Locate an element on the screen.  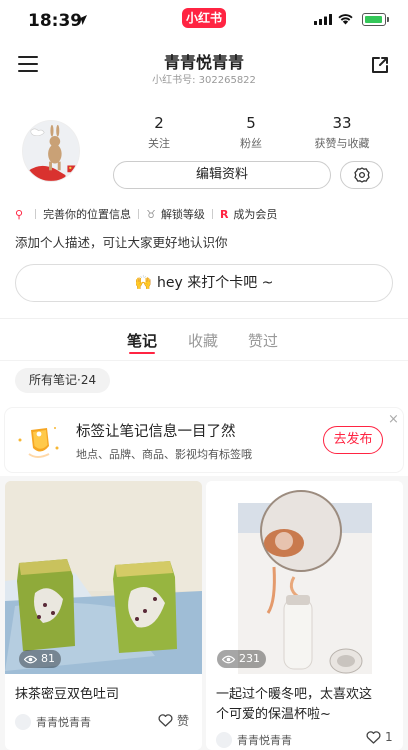
following-stat: 2 关注 is located at coordinates (159, 132).